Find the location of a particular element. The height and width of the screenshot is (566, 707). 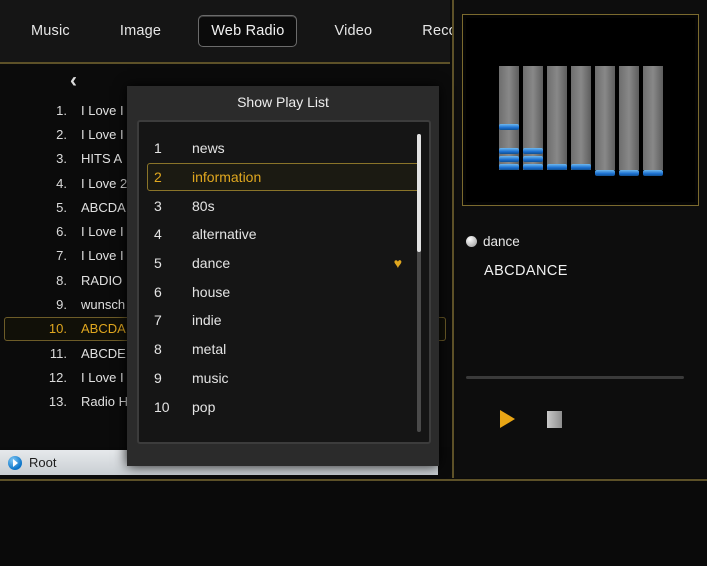

tab-bar: Music Image Web Radio Video Record is located at coordinates (235, 32).